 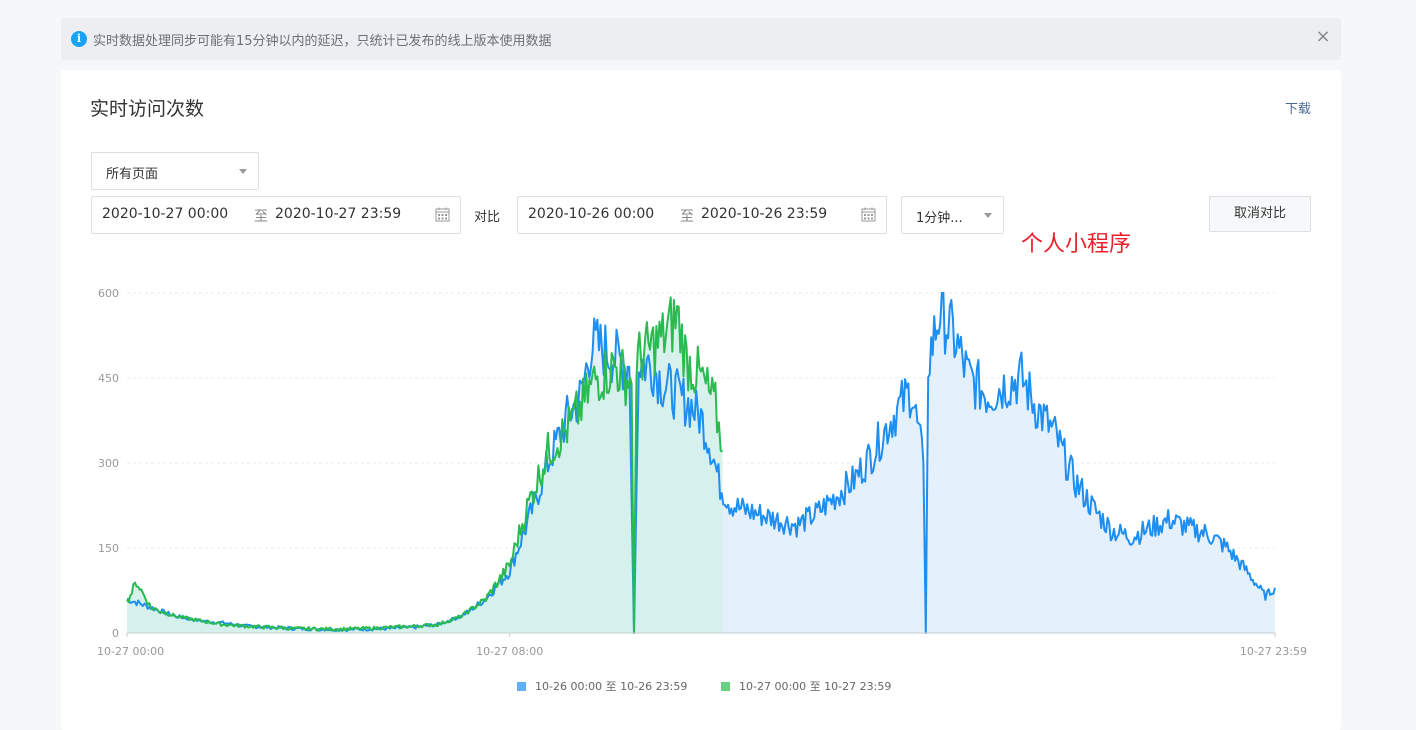 What do you see at coordinates (108, 378) in the screenshot?
I see `y-tick-label: 450` at bounding box center [108, 378].